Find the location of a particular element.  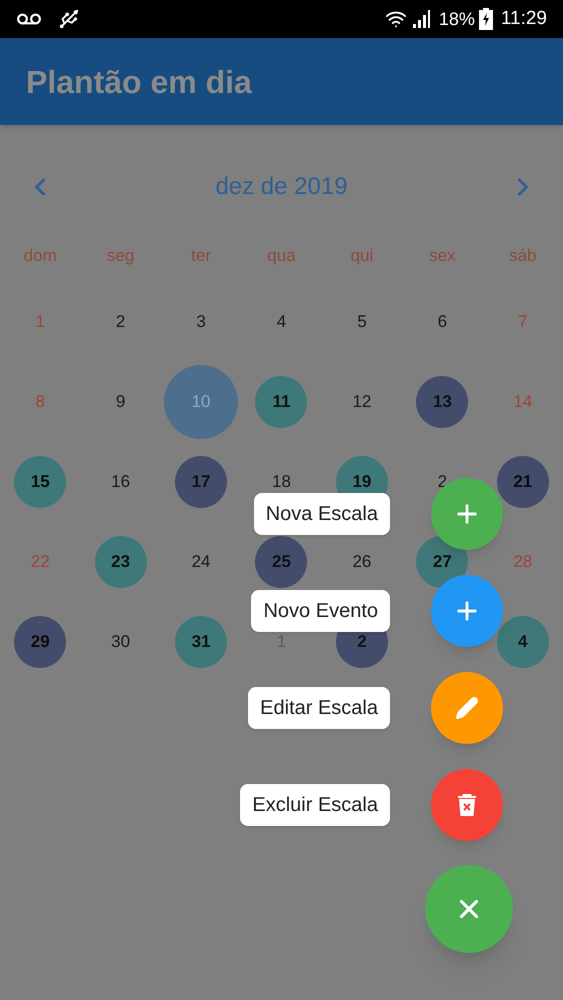

calendar-day: 24 is located at coordinates (201, 561).